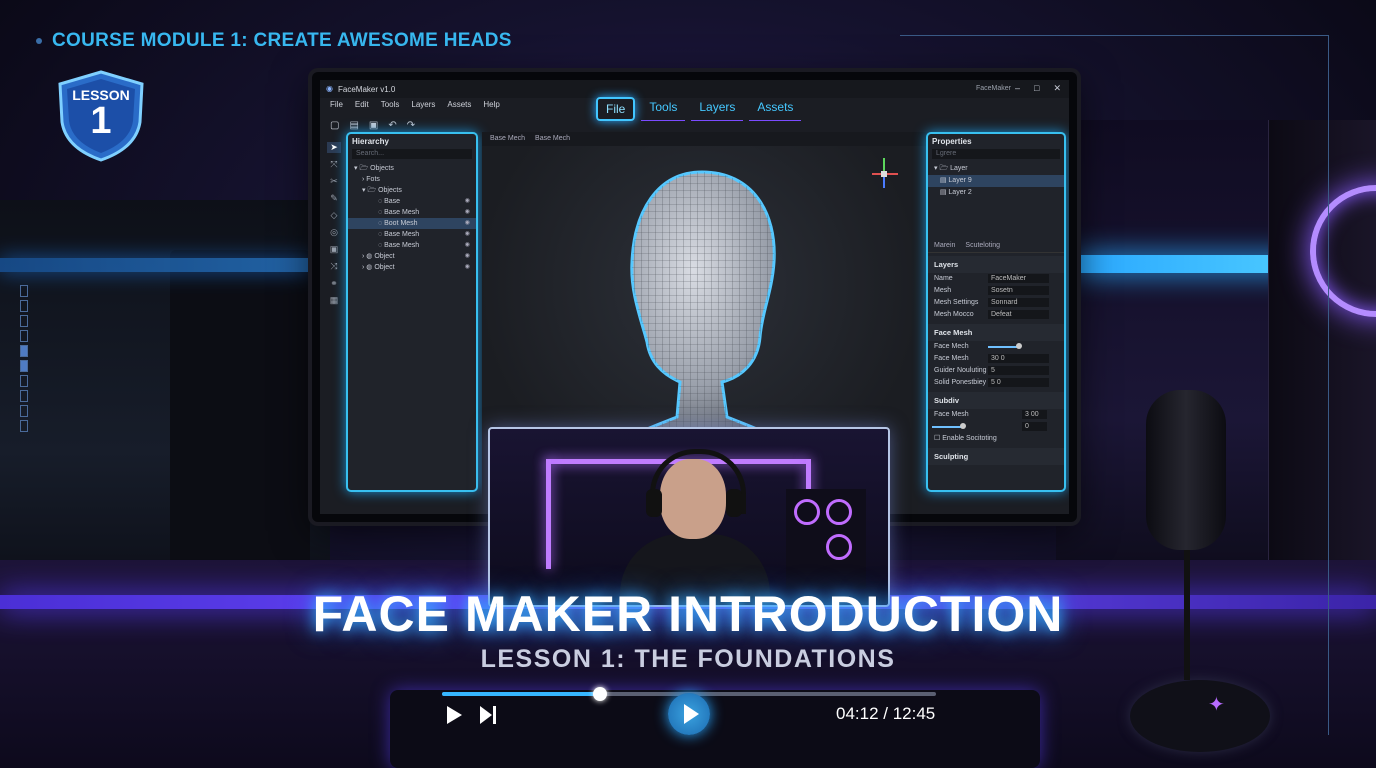 This screenshot has width=1376, height=768. Describe the element at coordinates (459, 108) in the screenshot. I see `menu-assets: Assets` at that location.